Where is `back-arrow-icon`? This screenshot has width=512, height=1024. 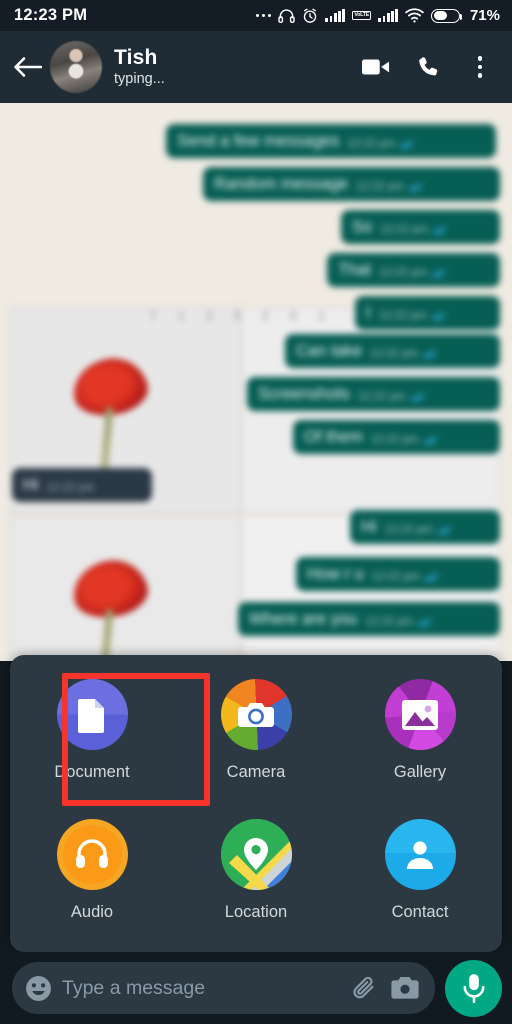
back-arrow-icon is located at coordinates (28, 67).